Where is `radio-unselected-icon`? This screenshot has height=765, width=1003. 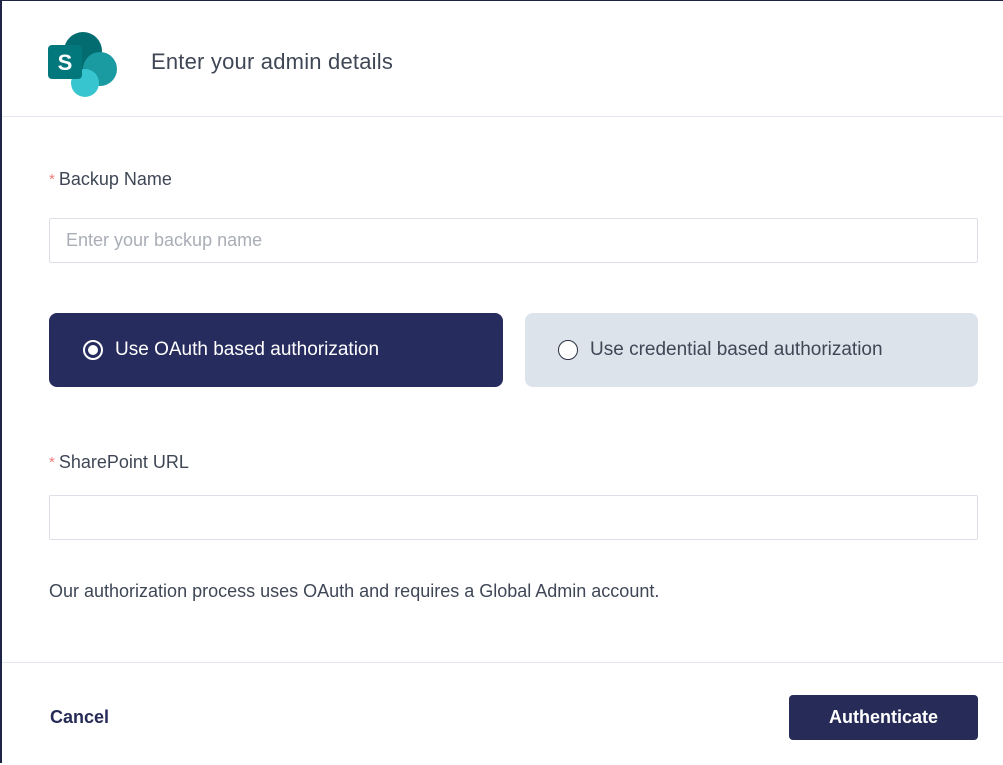 radio-unselected-icon is located at coordinates (568, 350).